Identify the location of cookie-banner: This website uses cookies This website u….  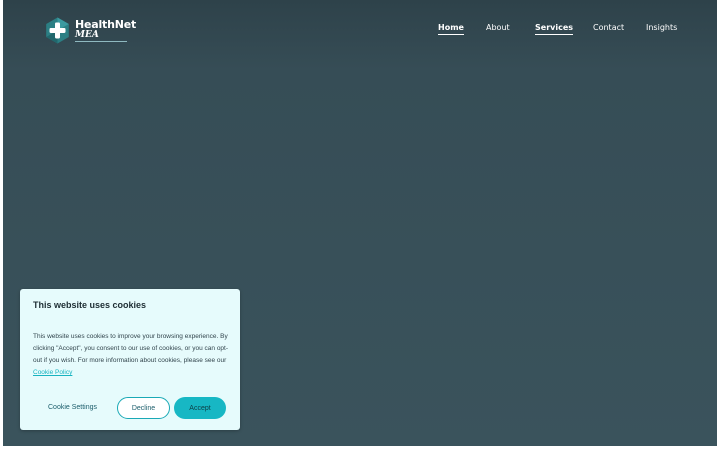
(130, 359).